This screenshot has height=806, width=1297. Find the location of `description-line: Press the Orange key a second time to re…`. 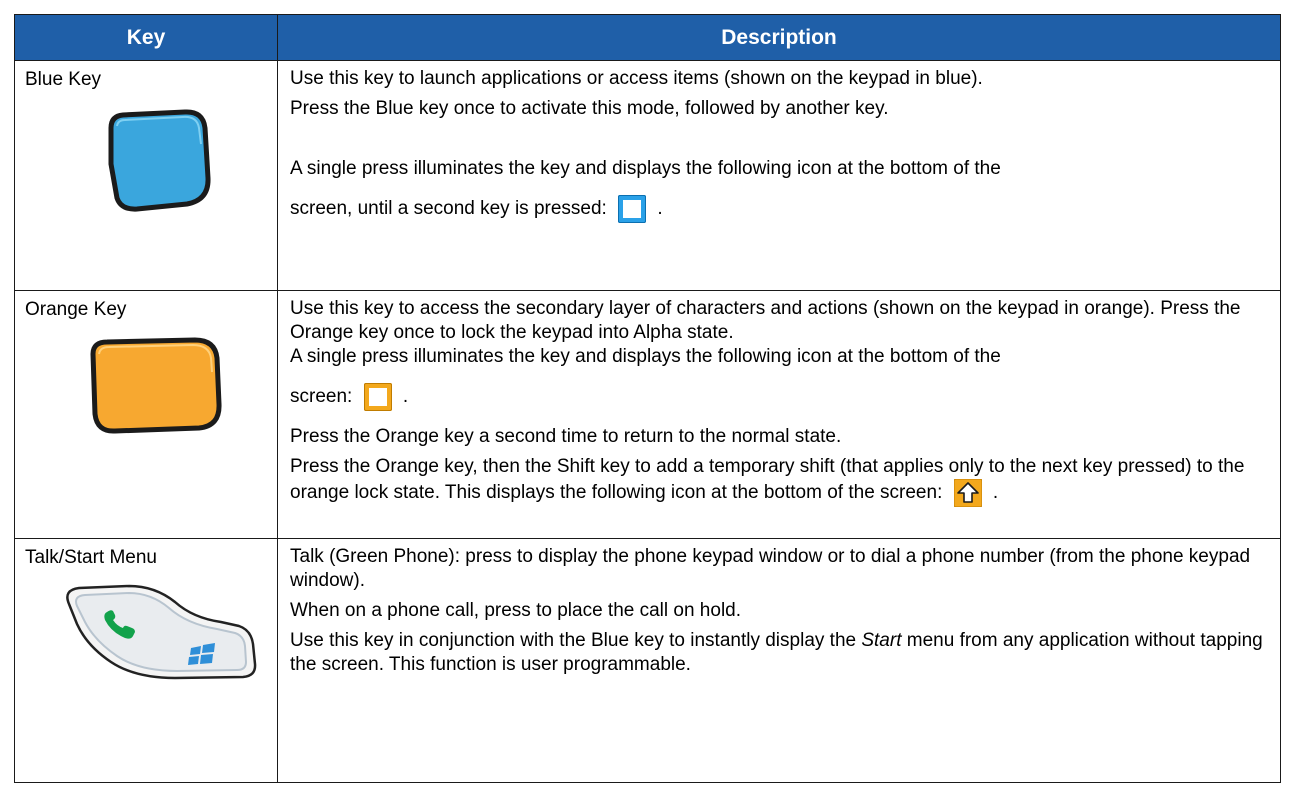

description-line: Press the Orange key a second time to re… is located at coordinates (566, 436).